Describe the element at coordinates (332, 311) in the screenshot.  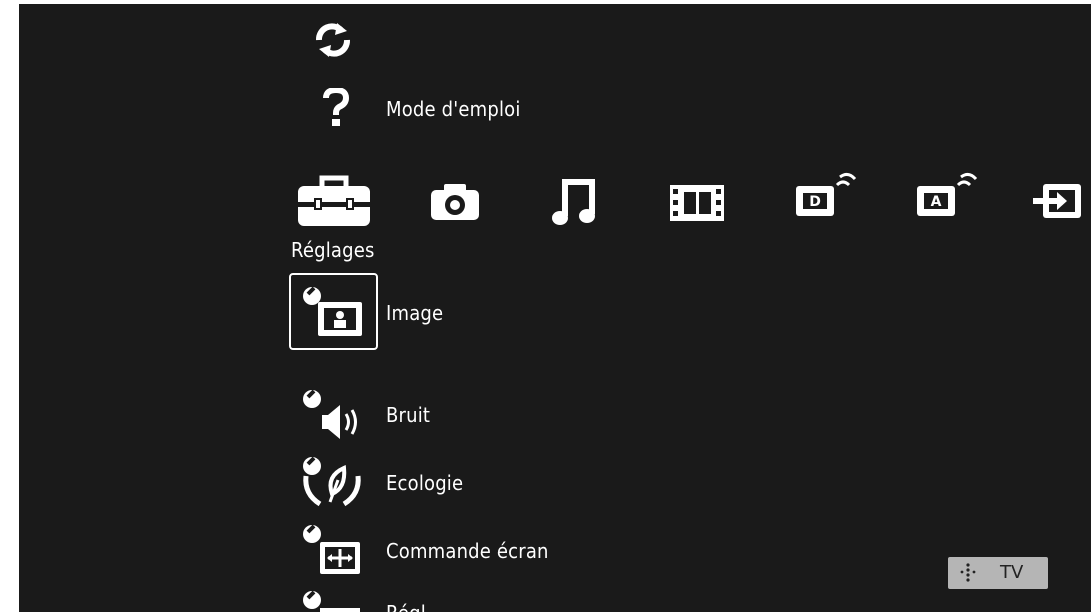
I see `picture-settings-icon` at that location.